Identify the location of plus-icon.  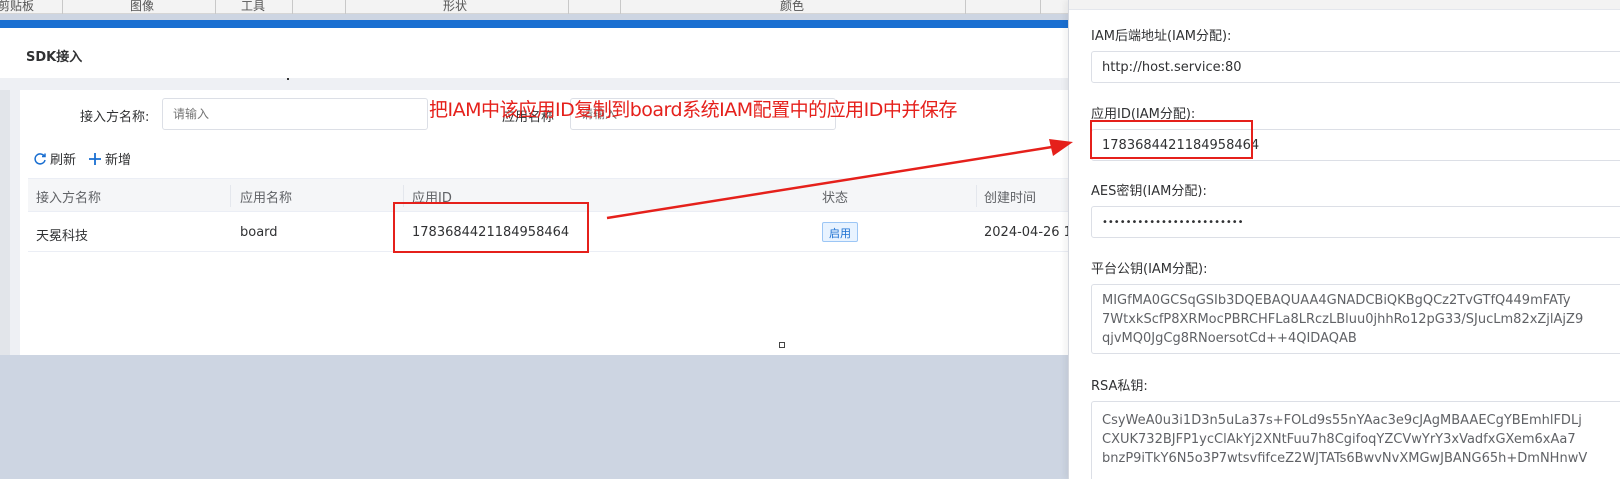
(95, 158).